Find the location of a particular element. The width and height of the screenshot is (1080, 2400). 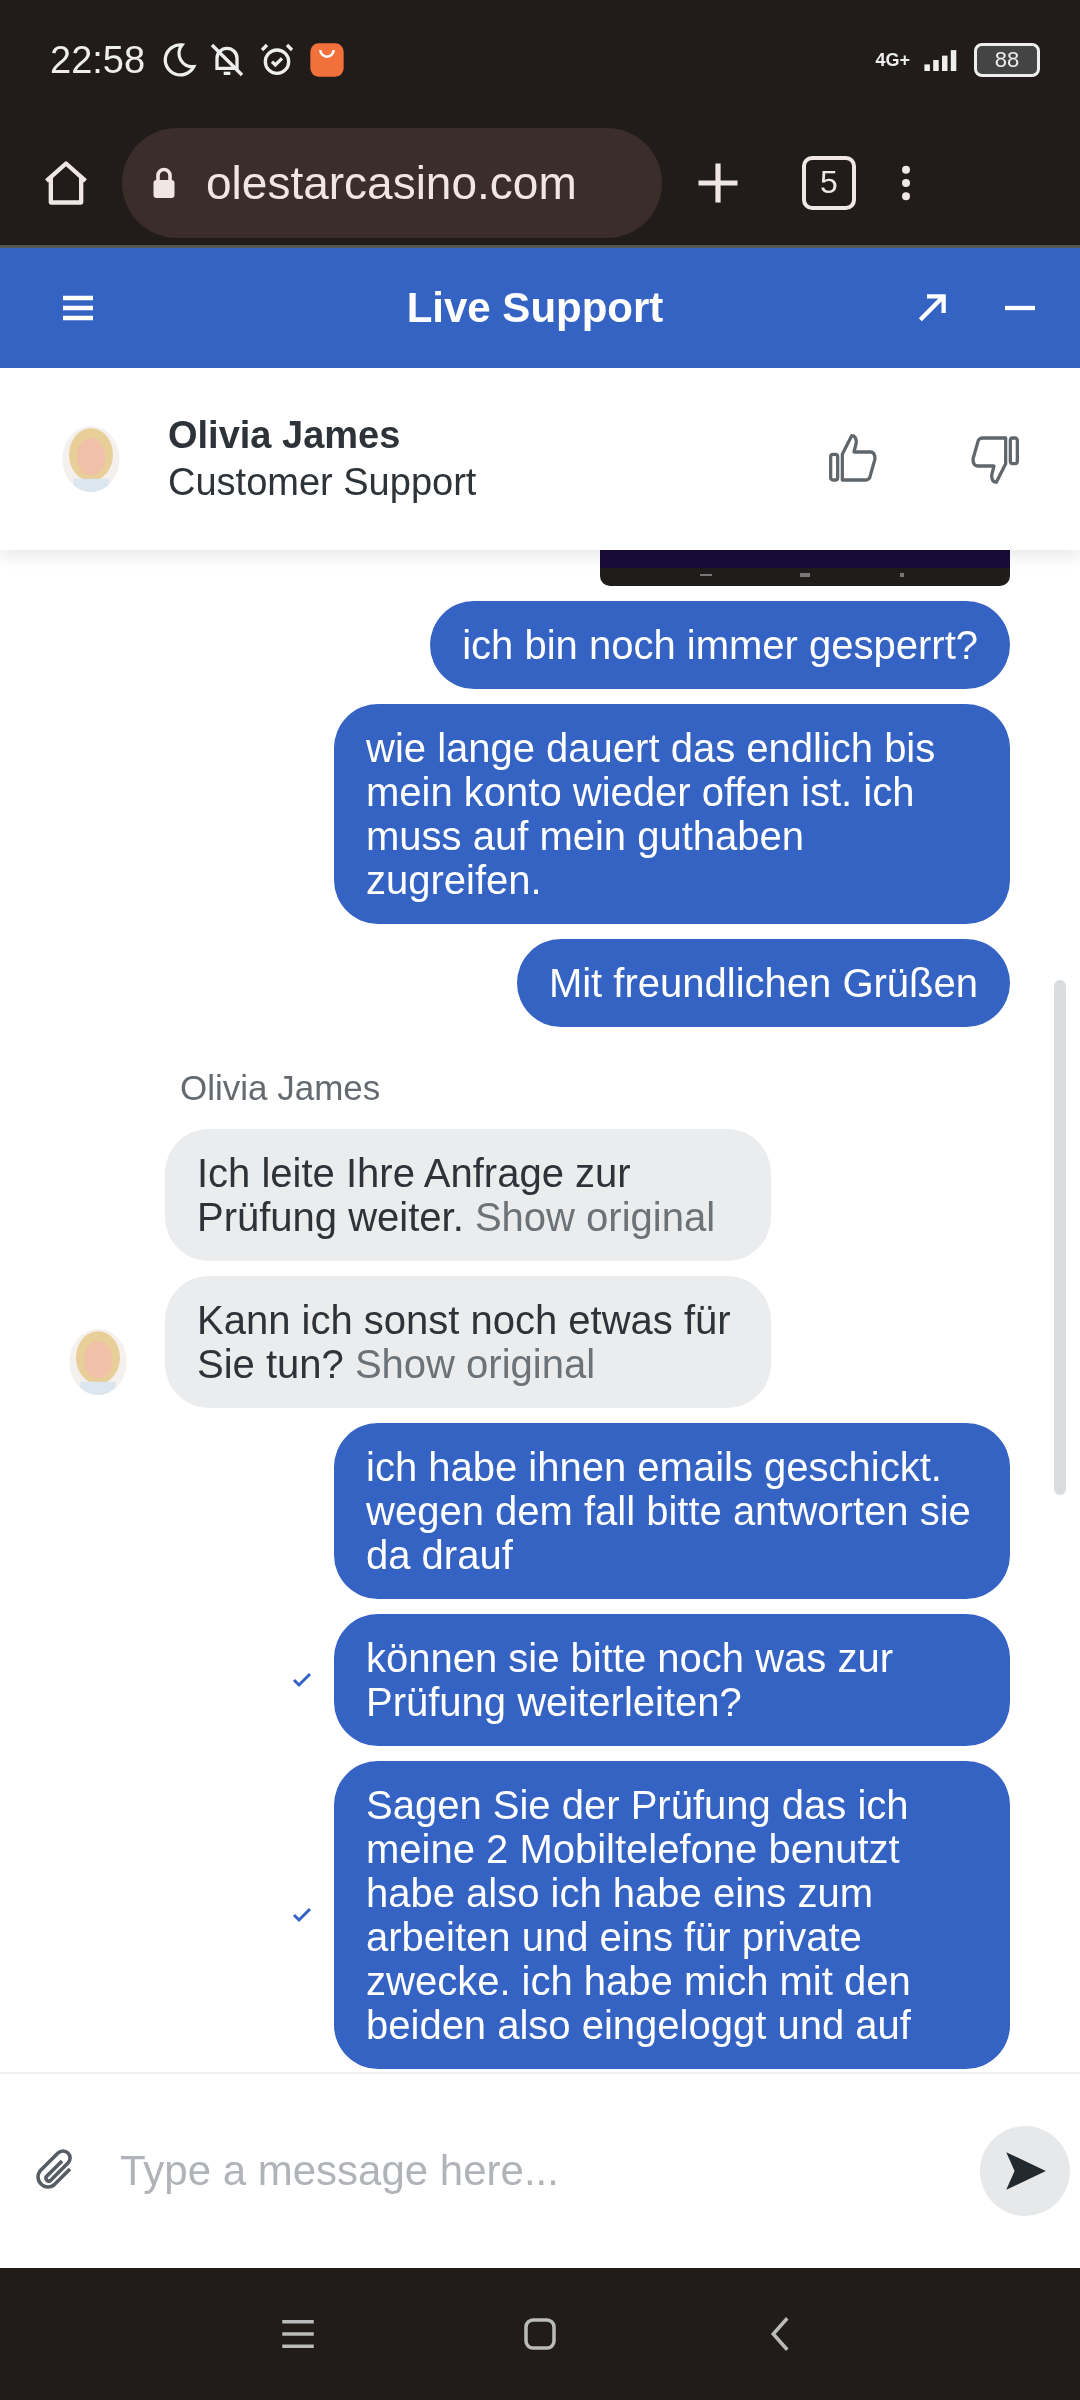

address-bar: olestarcasino.com is located at coordinates (392, 182).